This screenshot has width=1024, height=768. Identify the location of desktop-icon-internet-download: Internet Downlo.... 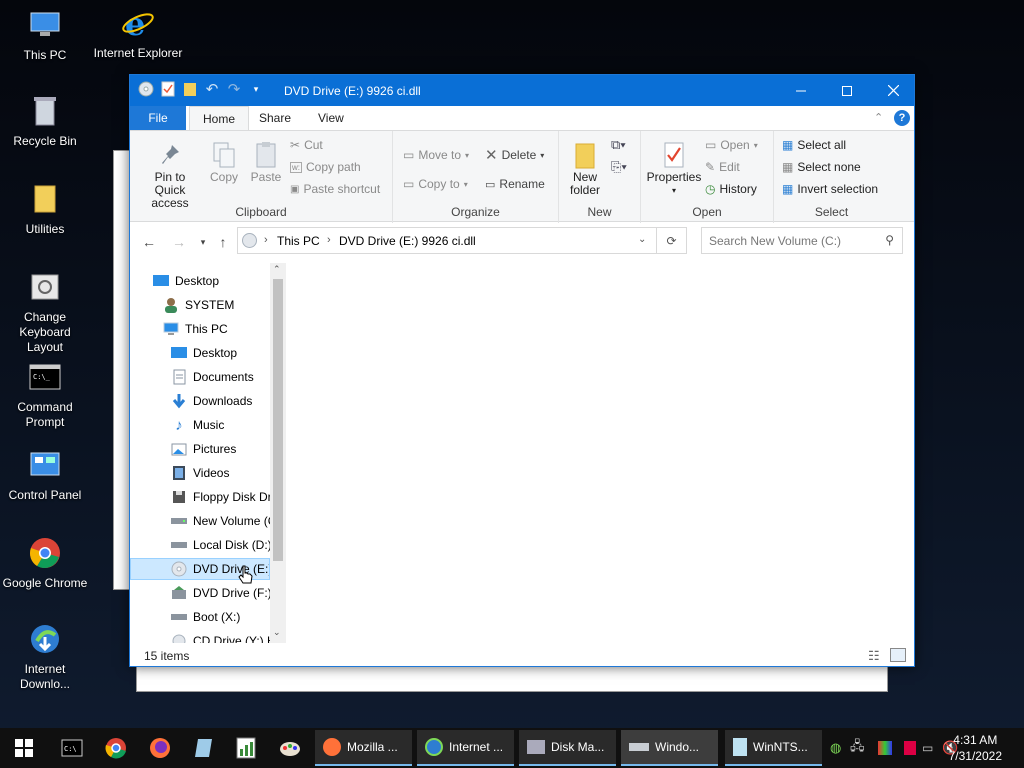
(45, 657).